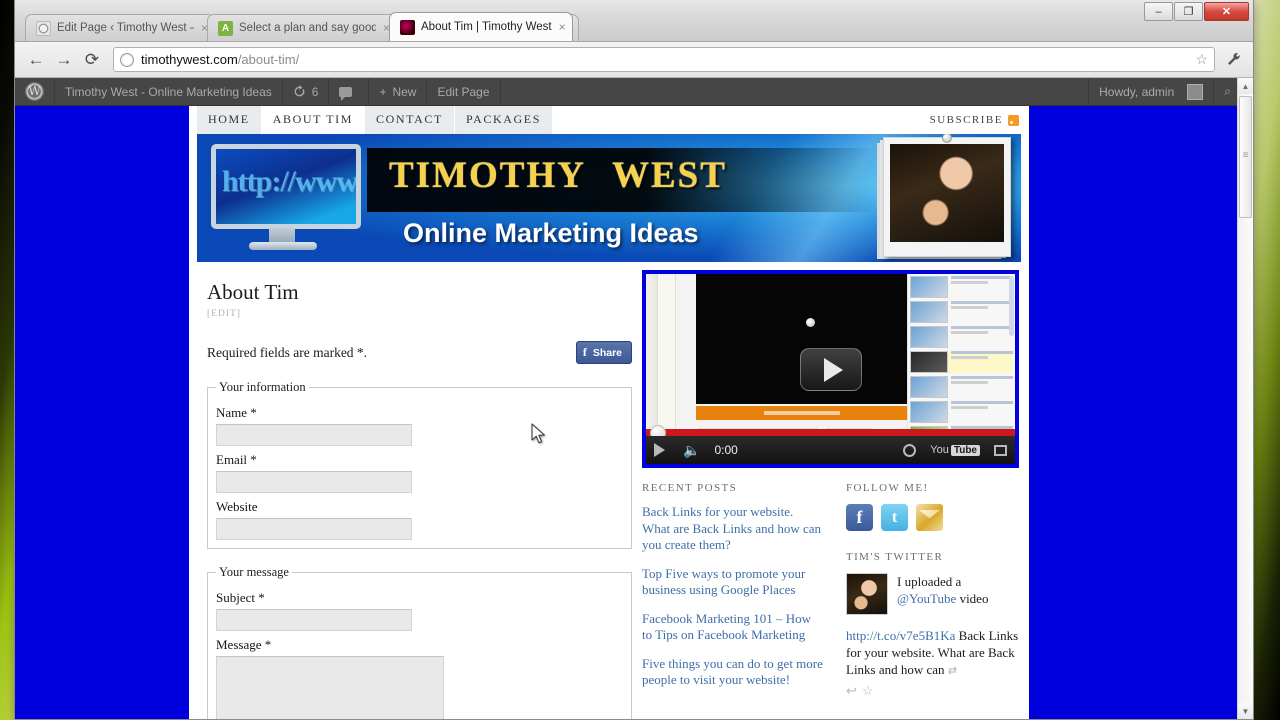 The image size is (1280, 720). Describe the element at coordinates (1000, 450) in the screenshot. I see `fullscreen-icon` at that location.